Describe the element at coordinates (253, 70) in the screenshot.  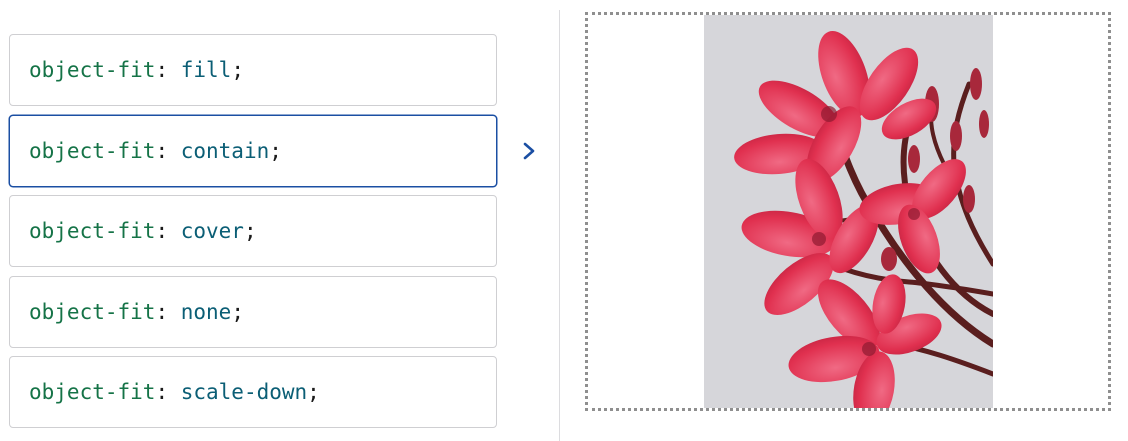
I see `option-fill: object-fit: fill;` at that location.